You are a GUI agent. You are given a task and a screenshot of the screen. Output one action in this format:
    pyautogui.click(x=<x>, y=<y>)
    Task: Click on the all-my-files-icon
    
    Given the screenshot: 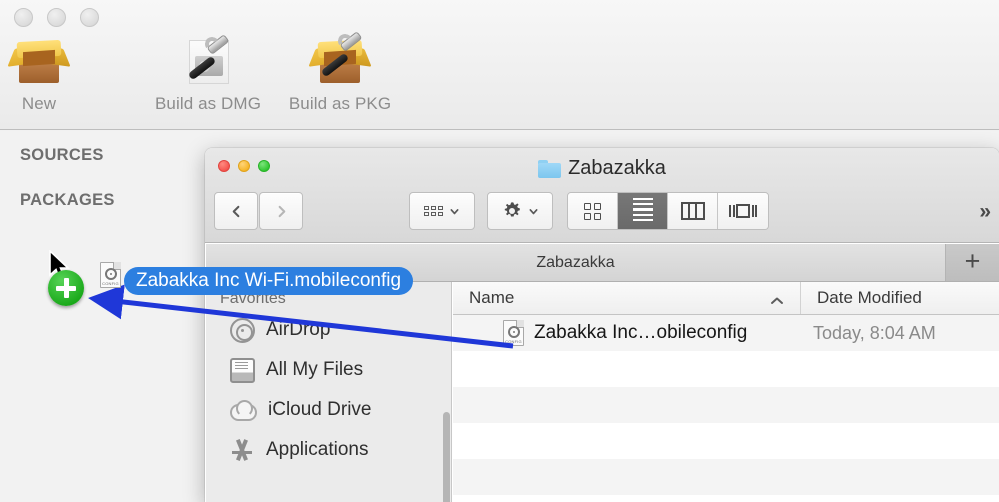 What is the action you would take?
    pyautogui.click(x=242, y=370)
    